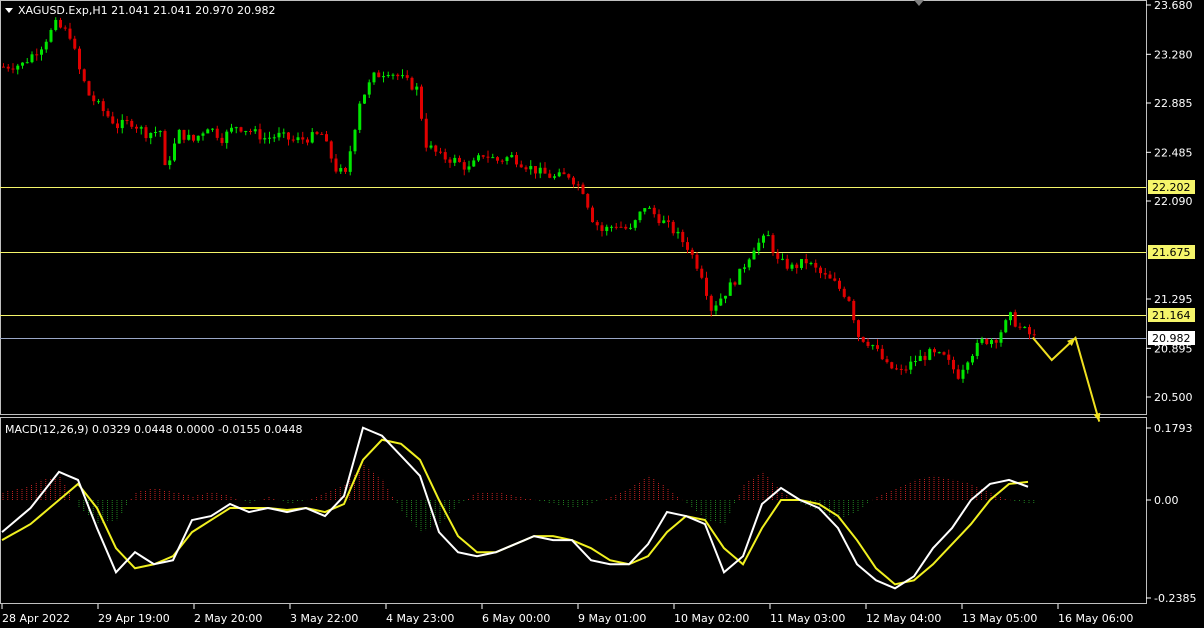 The image size is (1204, 628). Describe the element at coordinates (1171, 315) in the screenshot. I see `level-price-label: 21.164` at that location.